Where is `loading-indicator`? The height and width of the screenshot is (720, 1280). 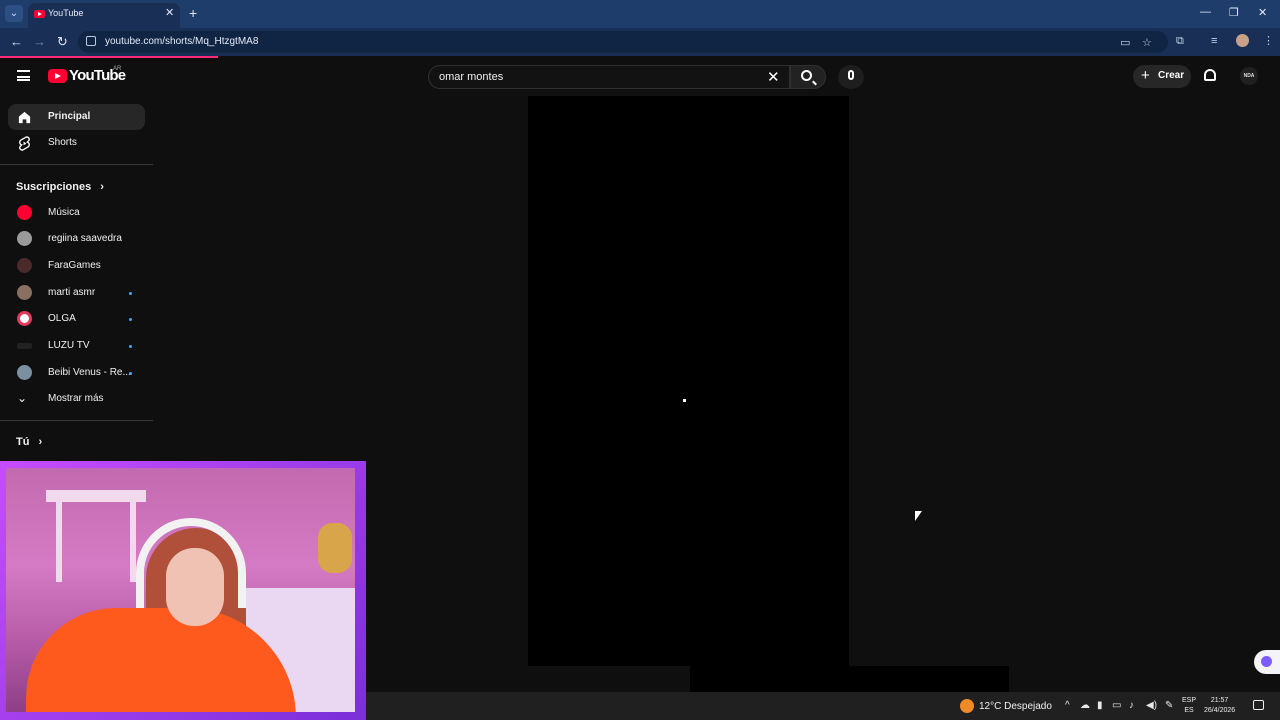 loading-indicator is located at coordinates (684, 400).